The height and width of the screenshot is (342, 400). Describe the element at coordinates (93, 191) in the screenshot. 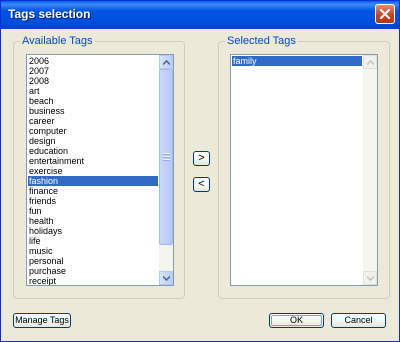

I see `list-item: finance` at that location.